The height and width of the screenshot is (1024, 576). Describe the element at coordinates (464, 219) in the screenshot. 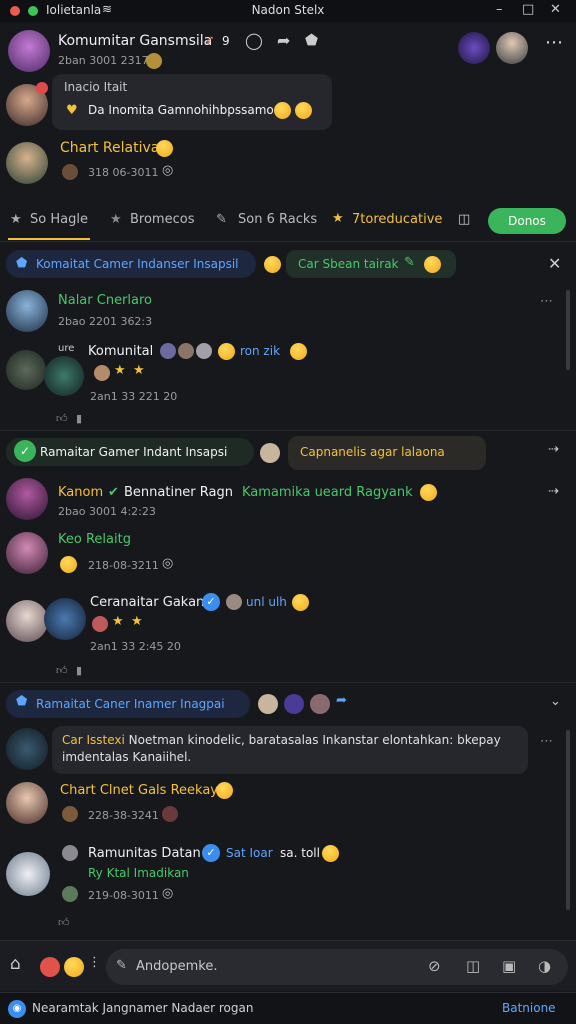

I see `info-icon: ◫` at that location.